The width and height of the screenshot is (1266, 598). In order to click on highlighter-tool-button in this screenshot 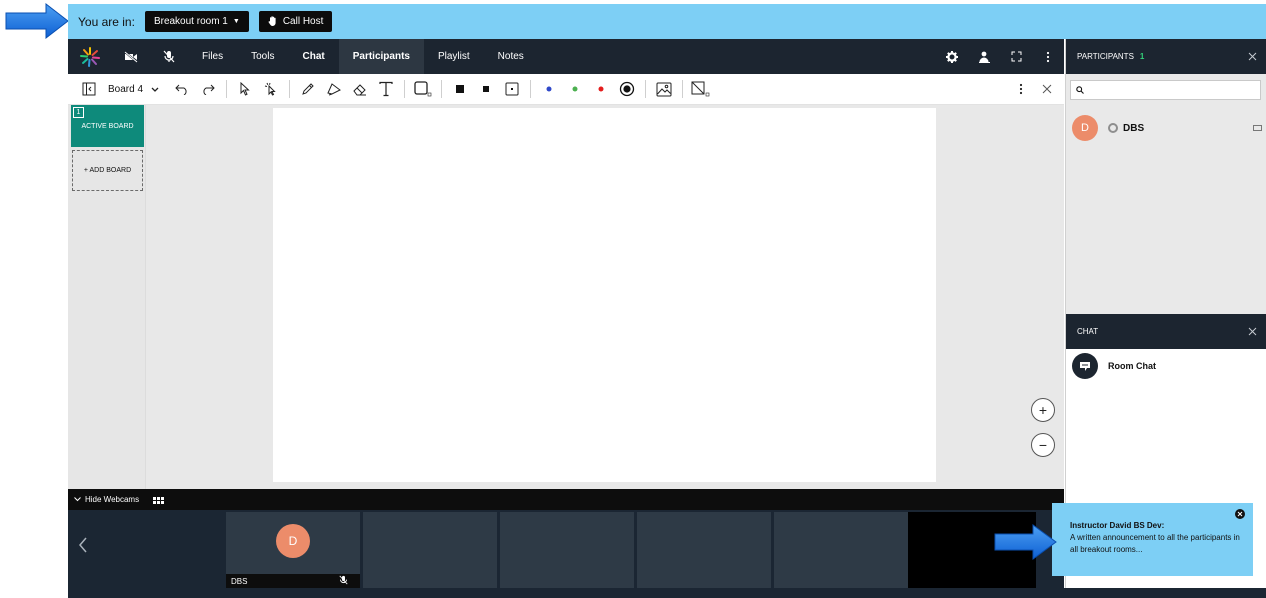, I will do `click(334, 89)`.